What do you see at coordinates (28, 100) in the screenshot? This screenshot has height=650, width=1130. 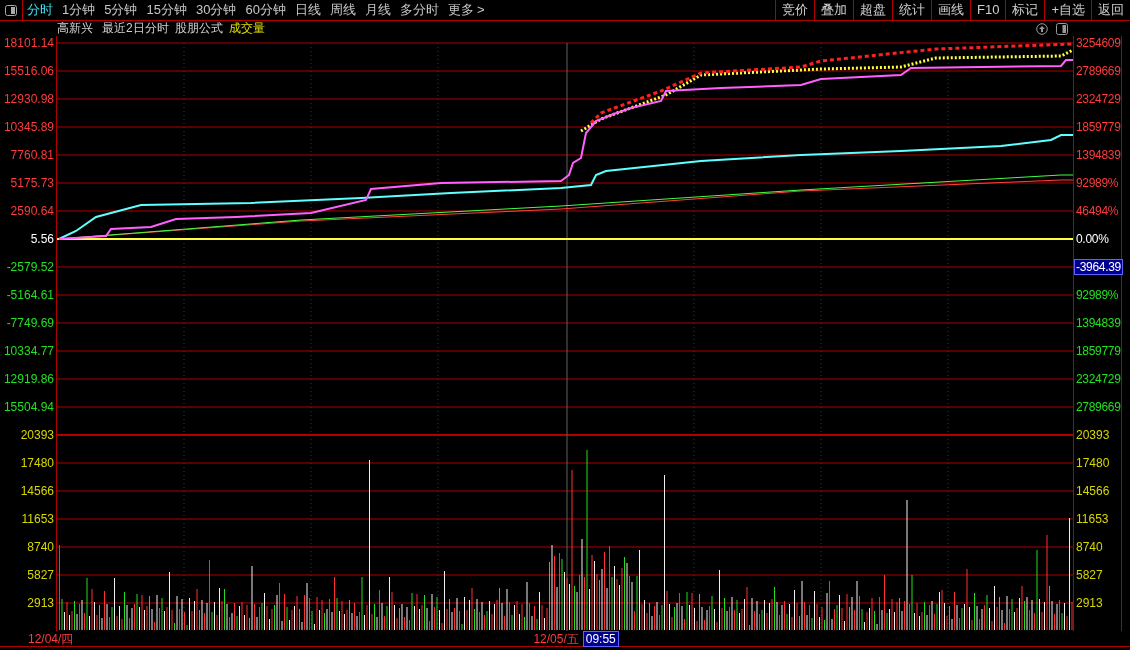 I see `axis-label: 12930.98` at bounding box center [28, 100].